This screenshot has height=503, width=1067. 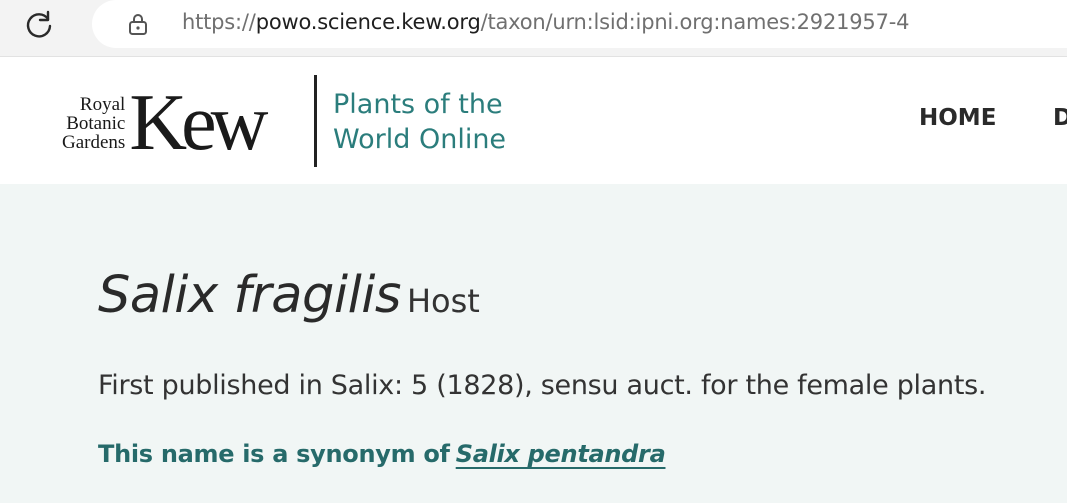 I want to click on url-domain: powo.science.kew.org, so click(x=368, y=22).